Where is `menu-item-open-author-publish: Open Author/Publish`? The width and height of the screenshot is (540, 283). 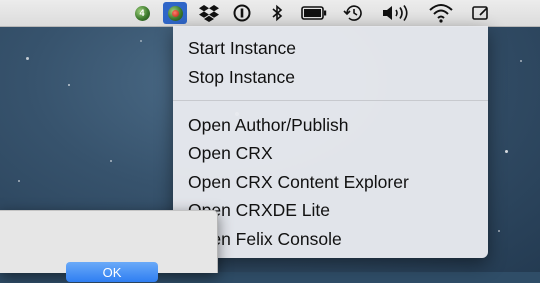
menu-item-open-author-publish: Open Author/Publish is located at coordinates (268, 125).